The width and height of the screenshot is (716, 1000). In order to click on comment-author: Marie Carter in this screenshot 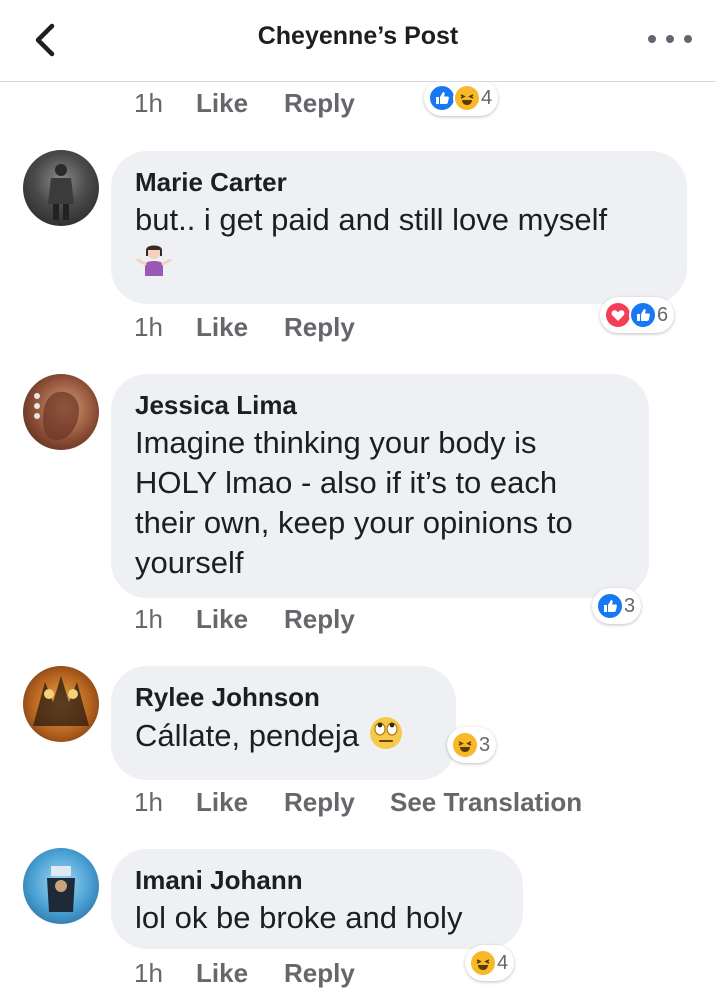, I will do `click(399, 182)`.